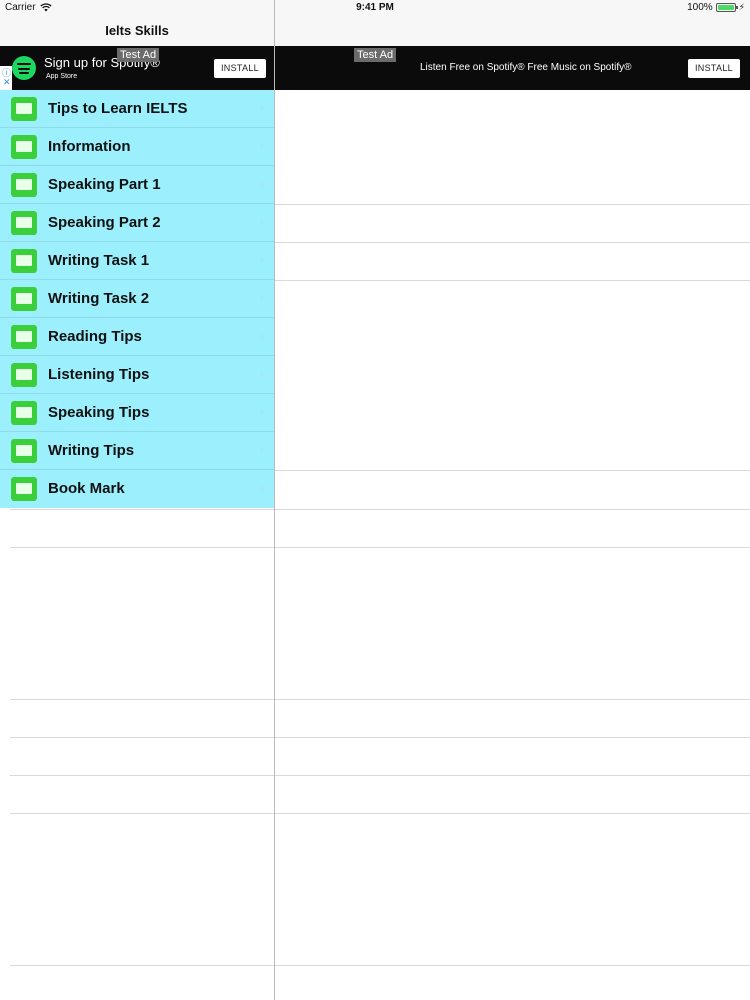 This screenshot has height=1000, width=750. What do you see at coordinates (137, 451) in the screenshot?
I see `menu-item: Writing Tips ›` at bounding box center [137, 451].